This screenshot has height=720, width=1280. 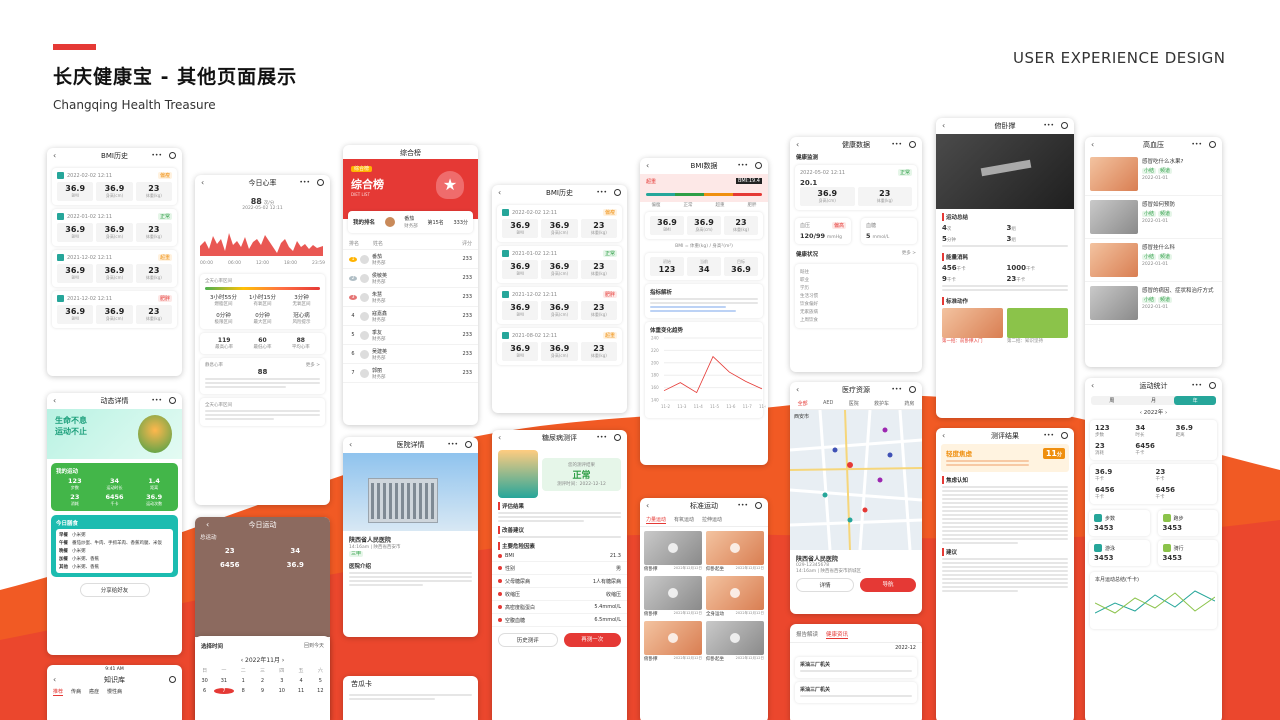 I want to click on rank-row: 5 季友 财务部 233, so click(x=410, y=335).